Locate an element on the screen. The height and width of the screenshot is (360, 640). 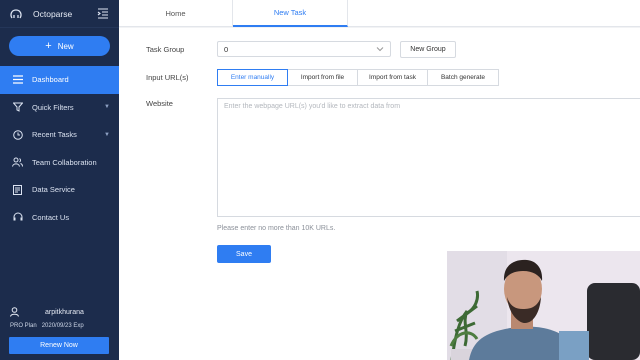
sidebar-item-label: Quick Filters is located at coordinates (53, 107).